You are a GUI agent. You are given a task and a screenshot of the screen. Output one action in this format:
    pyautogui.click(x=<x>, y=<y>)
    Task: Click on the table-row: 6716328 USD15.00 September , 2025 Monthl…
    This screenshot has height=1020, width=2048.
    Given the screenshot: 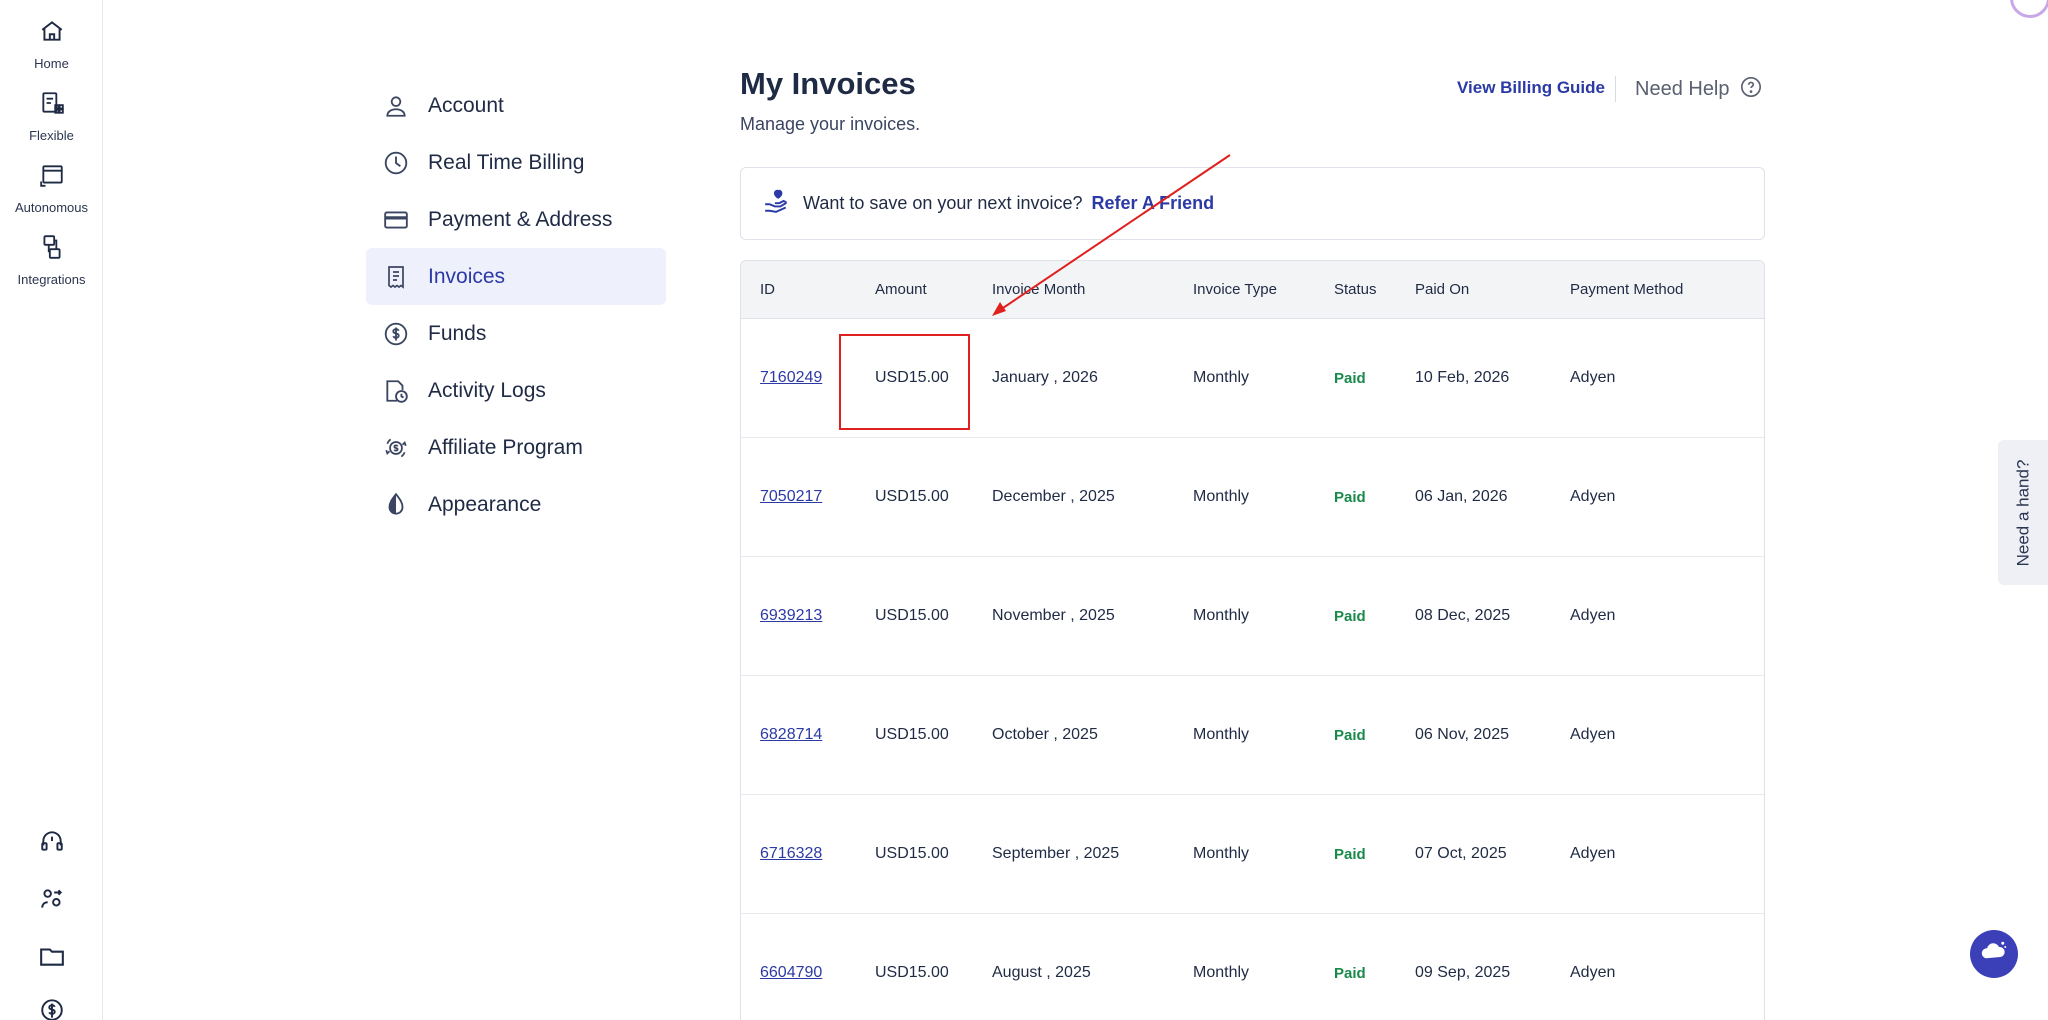 What is the action you would take?
    pyautogui.click(x=1252, y=854)
    